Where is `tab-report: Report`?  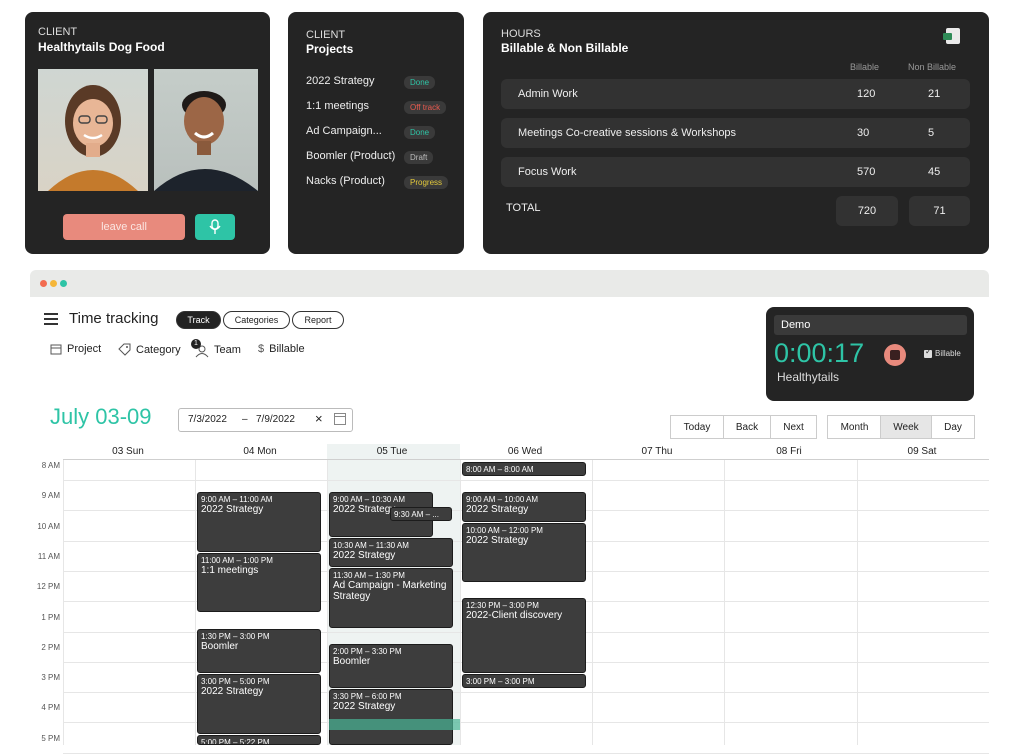 tab-report: Report is located at coordinates (318, 320).